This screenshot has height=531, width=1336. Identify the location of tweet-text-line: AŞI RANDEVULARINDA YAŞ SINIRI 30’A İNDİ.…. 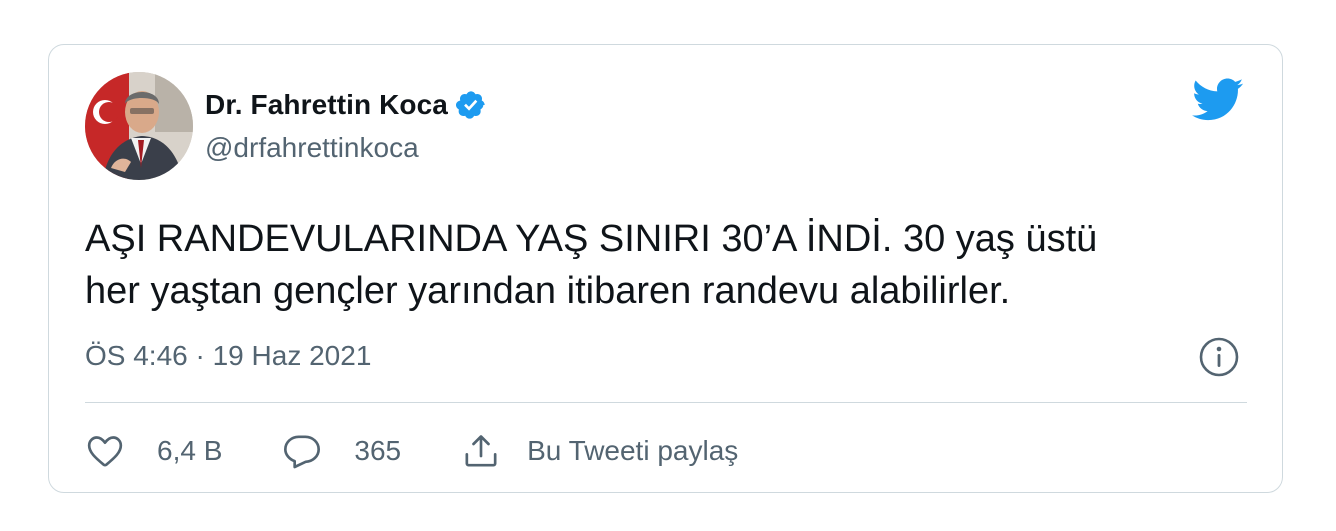
(591, 239).